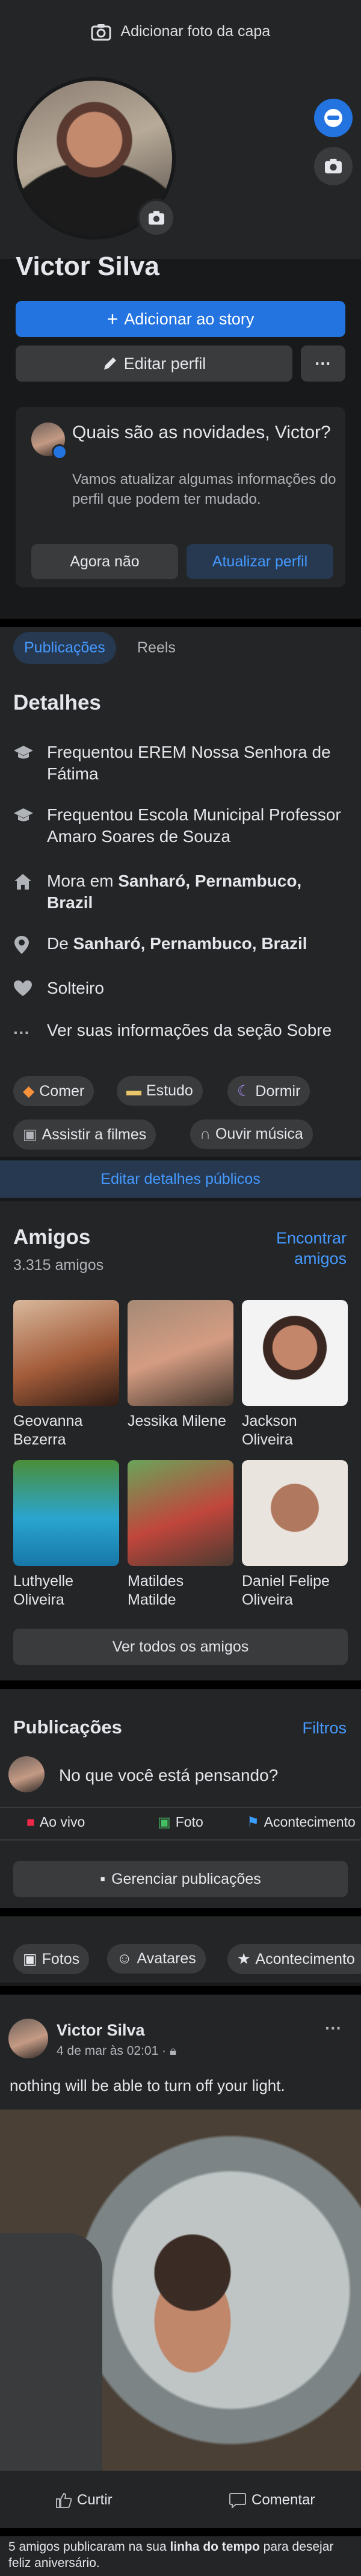 The image size is (361, 2576). I want to click on post-author-name: Victor Silva, so click(101, 2031).